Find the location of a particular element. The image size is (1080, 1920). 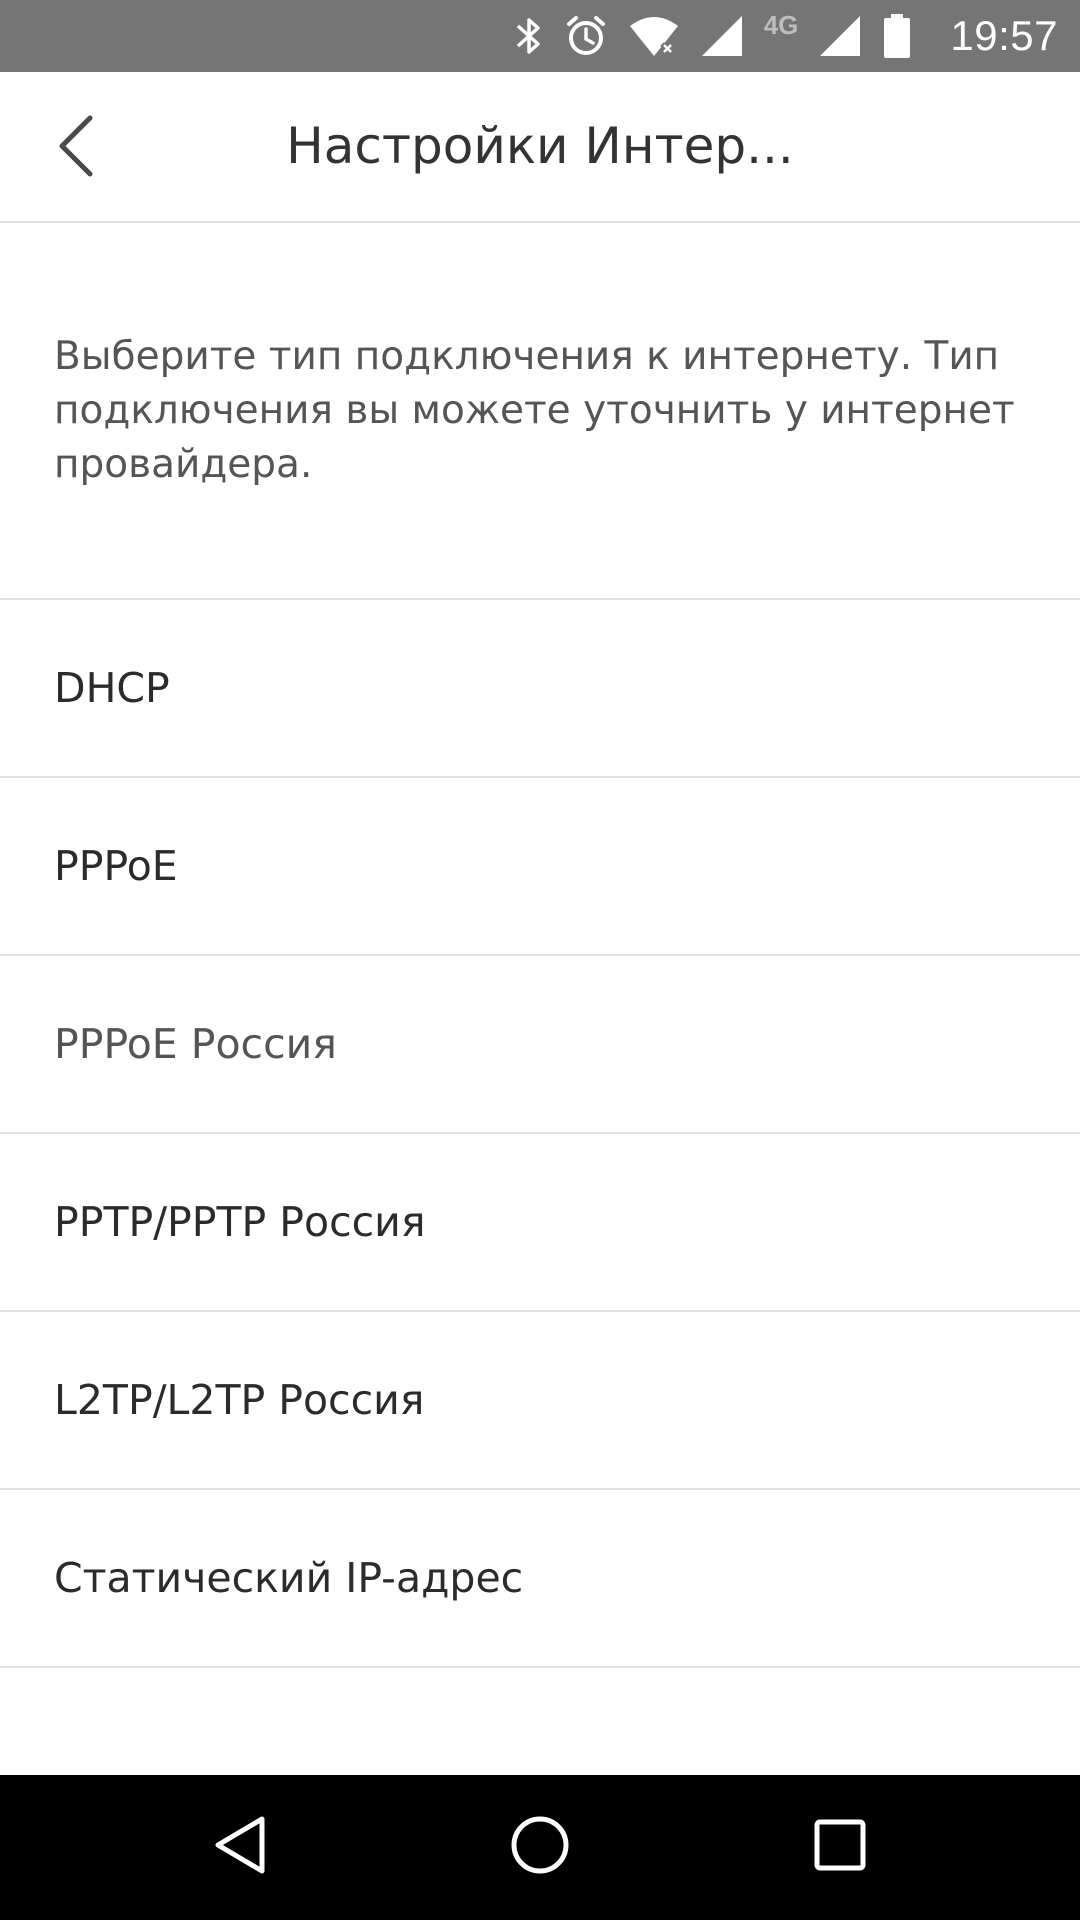

nav-back-button is located at coordinates (240, 1847).